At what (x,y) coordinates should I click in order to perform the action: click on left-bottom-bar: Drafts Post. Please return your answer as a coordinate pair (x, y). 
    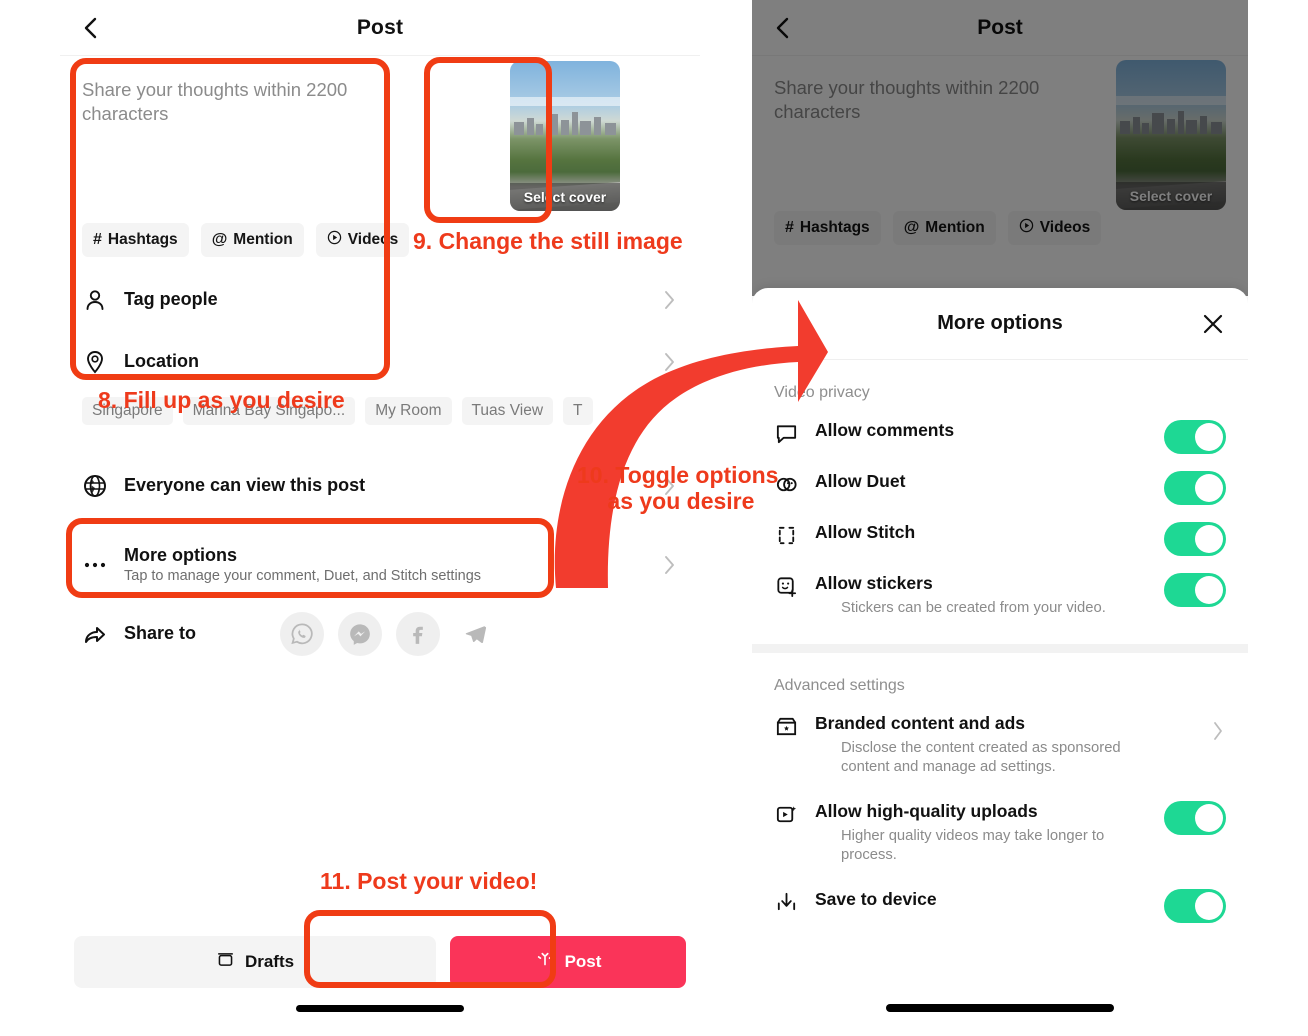
    Looking at the image, I should click on (380, 962).